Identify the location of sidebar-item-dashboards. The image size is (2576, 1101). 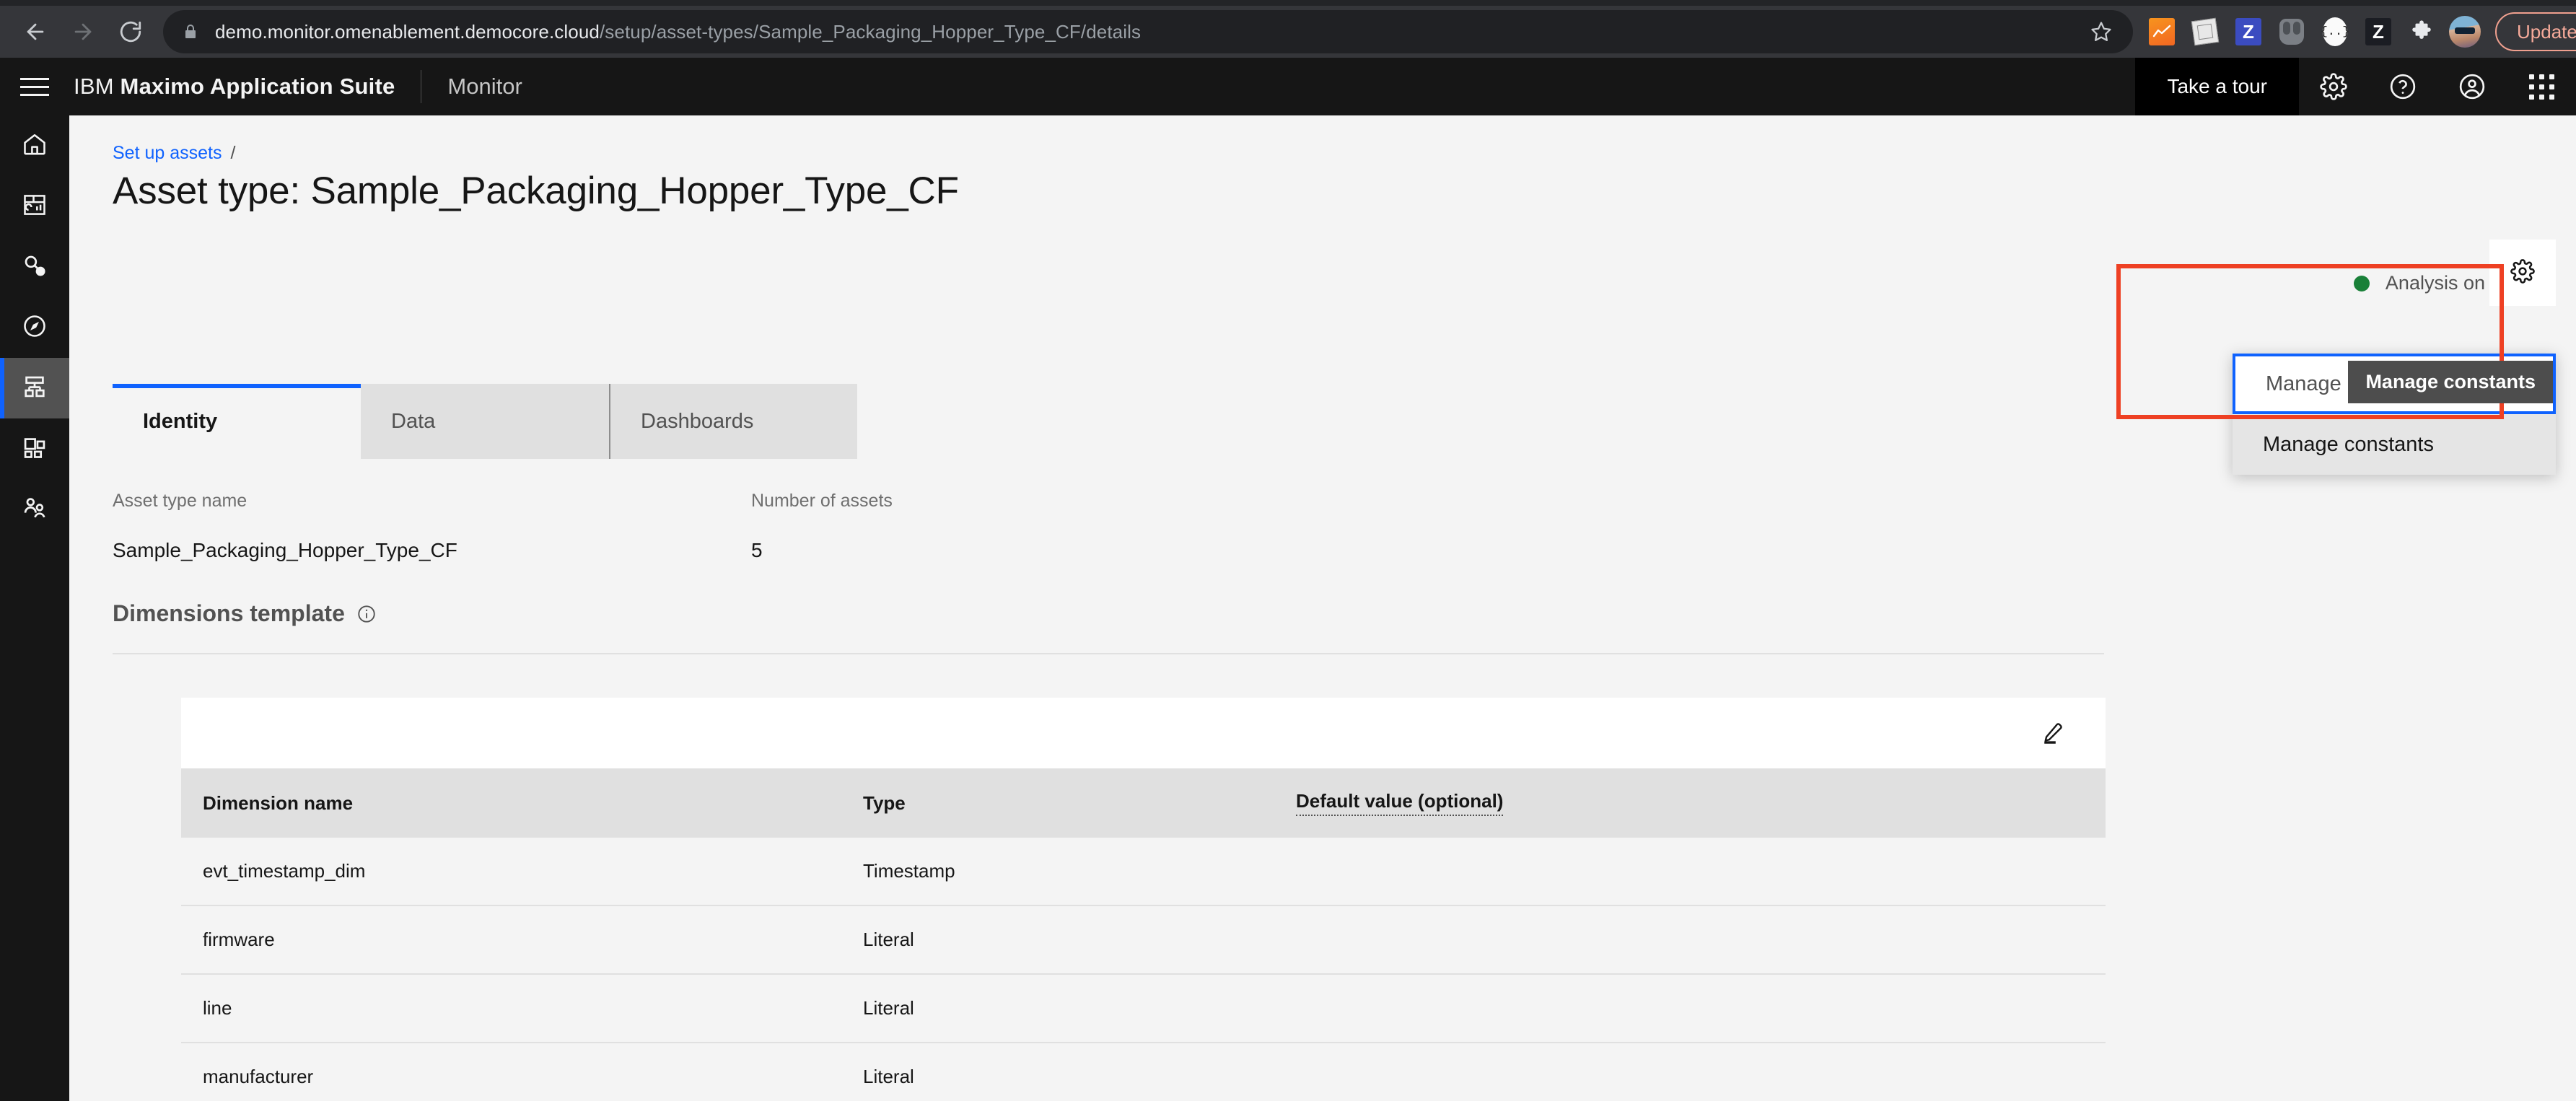
(34, 207).